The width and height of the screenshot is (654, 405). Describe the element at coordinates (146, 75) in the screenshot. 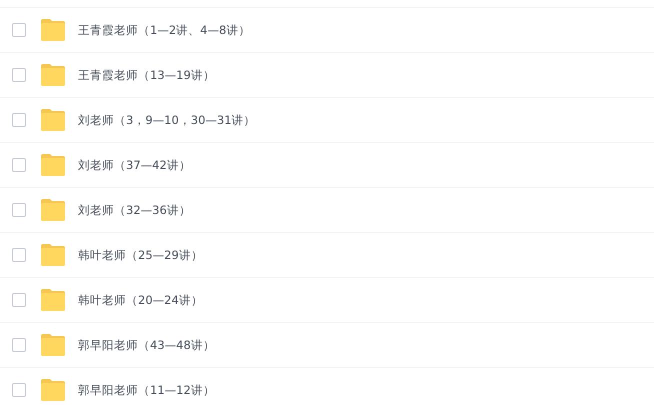

I see `folder-name: 王青霞老师（13—19讲）` at that location.